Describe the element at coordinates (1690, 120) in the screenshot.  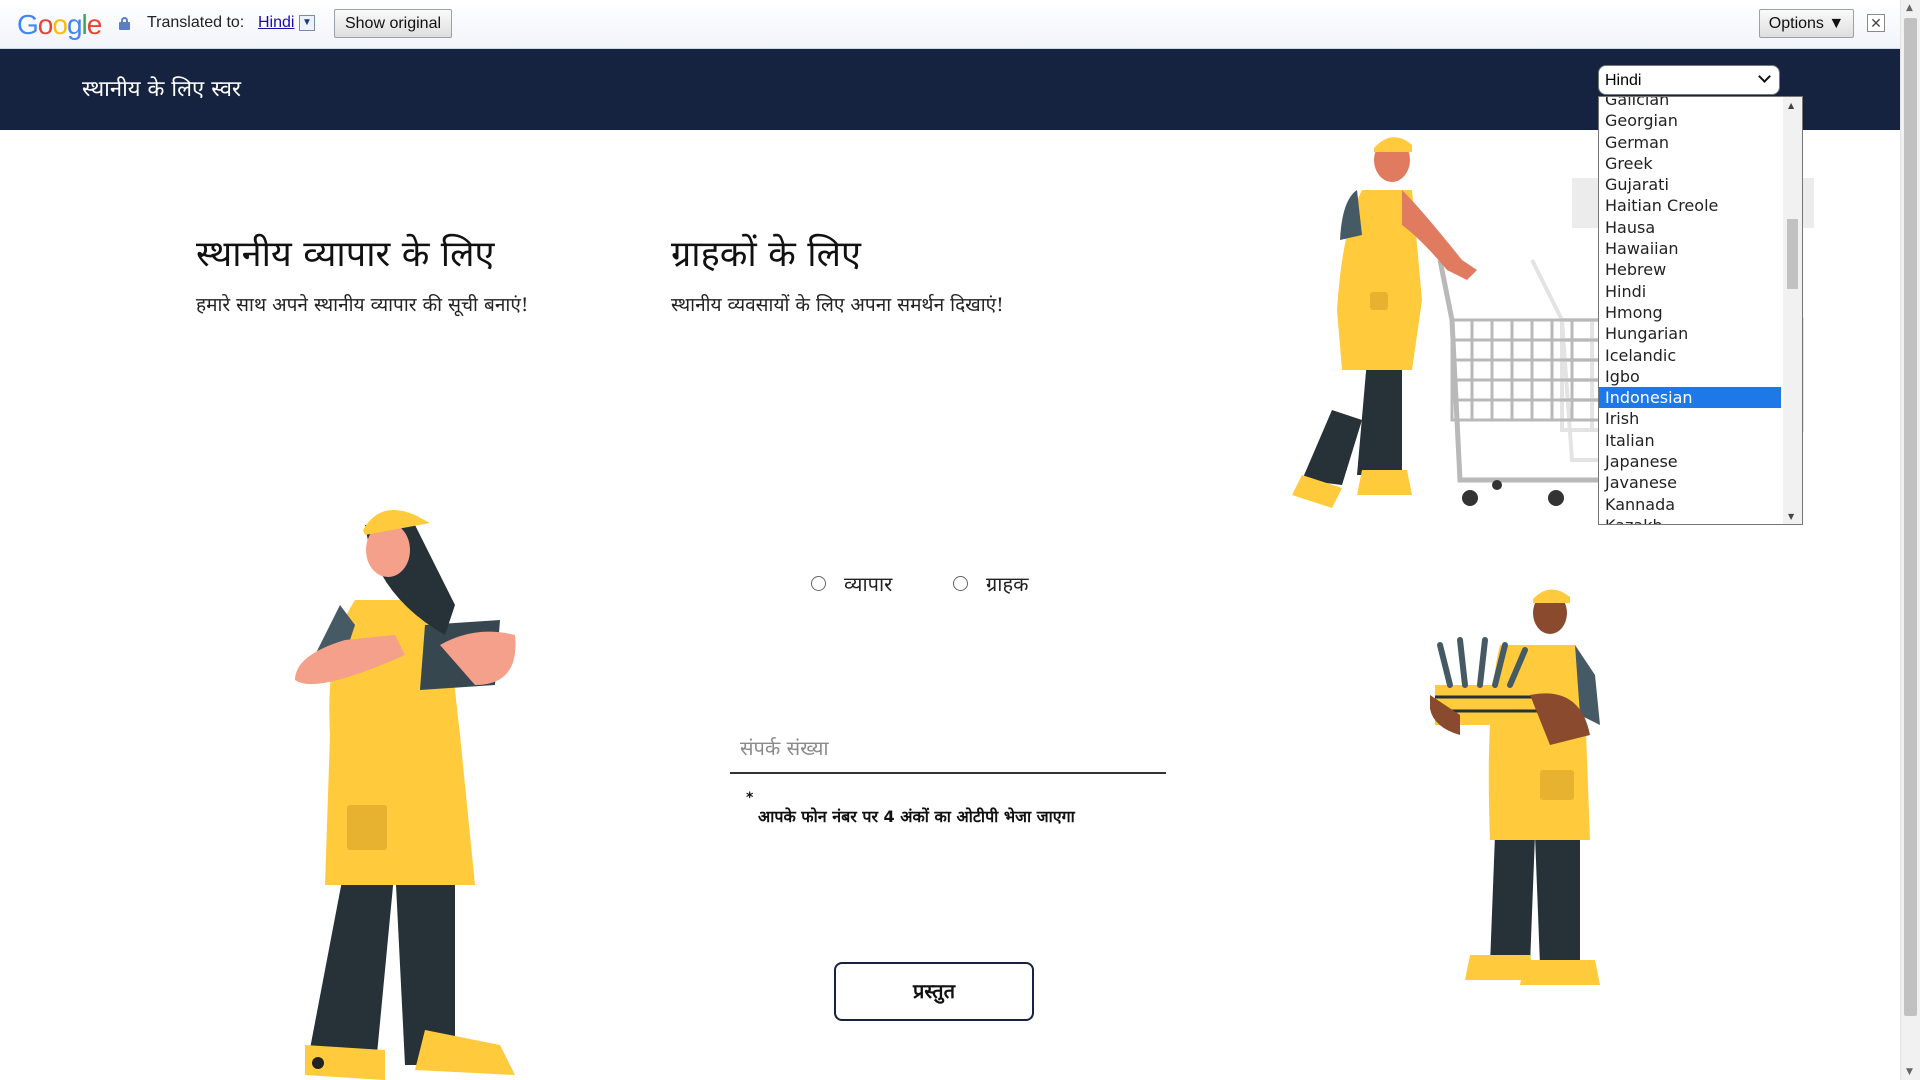
I see `language-option: Georgian` at that location.